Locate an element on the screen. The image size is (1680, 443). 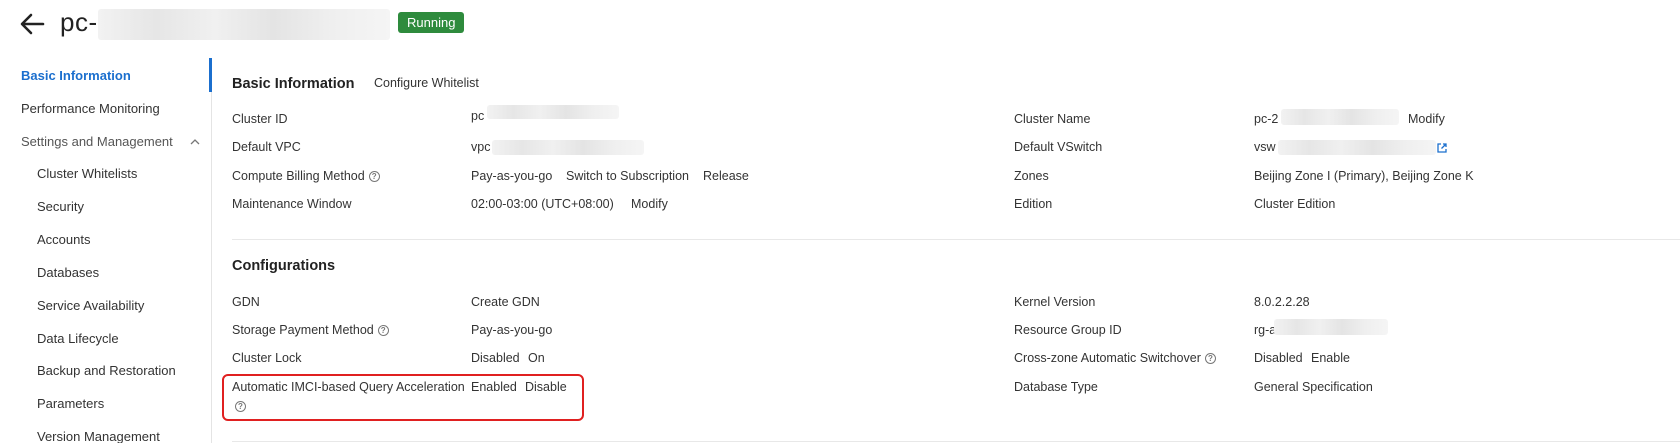
cluster-name-value: pc-2 is located at coordinates (1266, 119).